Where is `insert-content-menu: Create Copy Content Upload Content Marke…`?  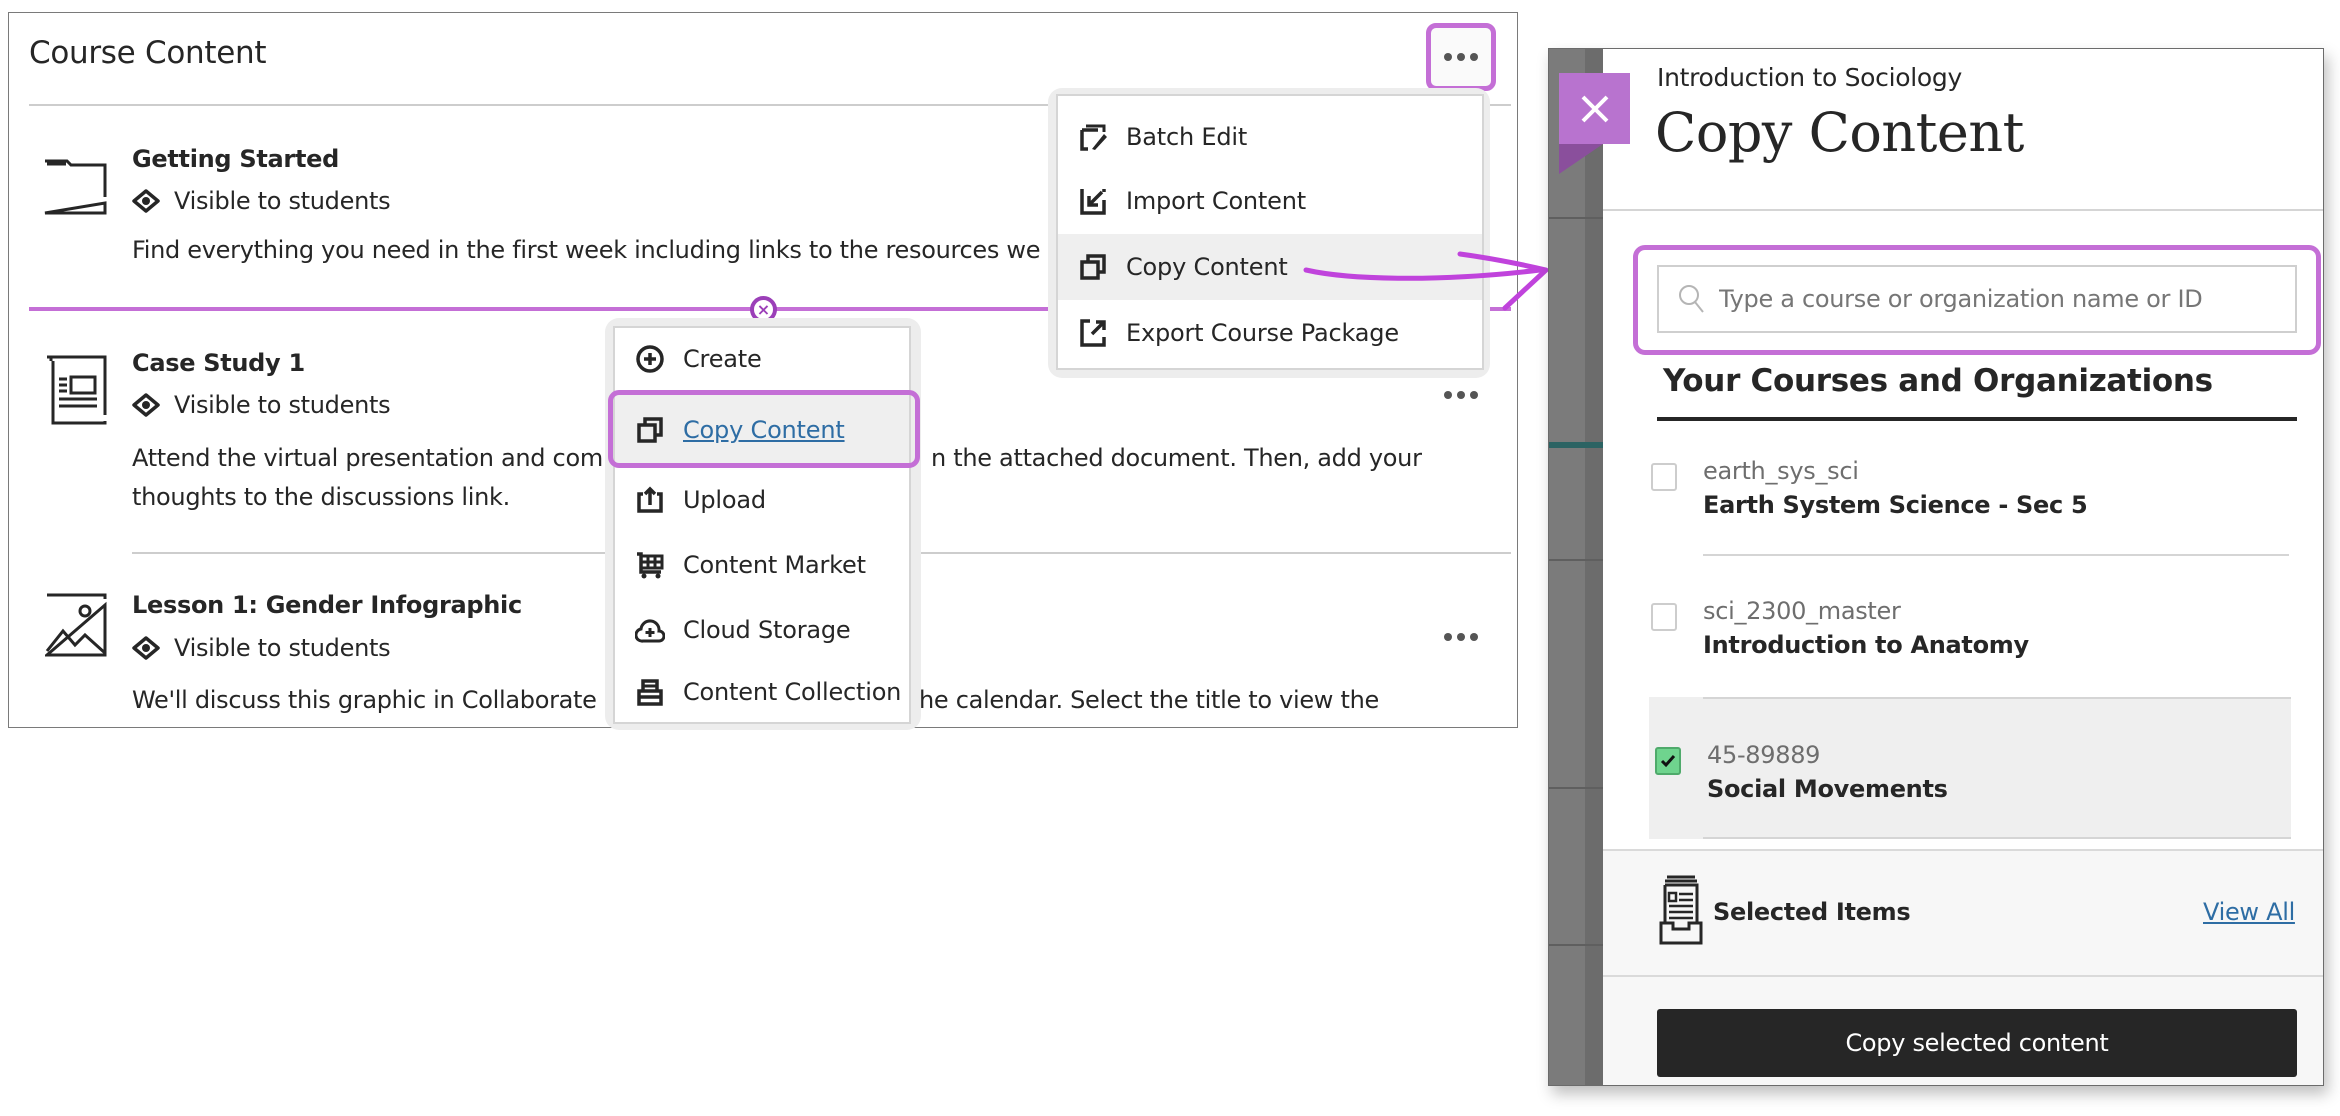
insert-content-menu: Create Copy Content Upload Content Marke… is located at coordinates (762, 525).